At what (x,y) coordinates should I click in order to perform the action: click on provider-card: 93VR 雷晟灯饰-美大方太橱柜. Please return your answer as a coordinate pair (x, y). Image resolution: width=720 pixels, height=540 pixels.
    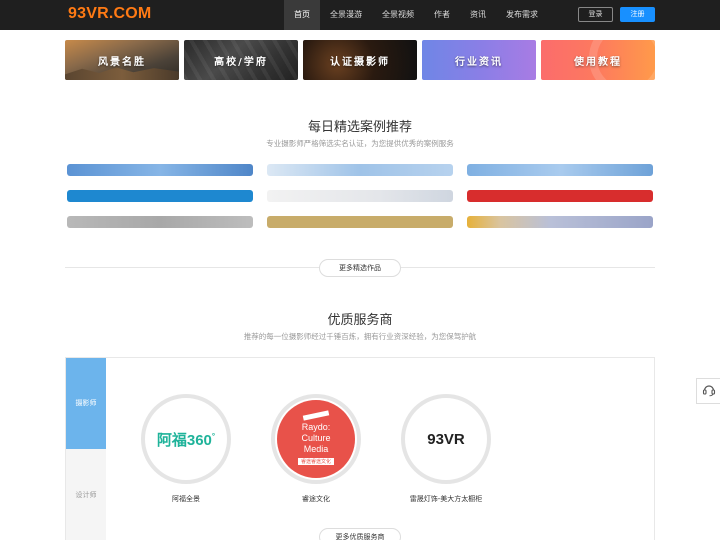
    Looking at the image, I should click on (446, 449).